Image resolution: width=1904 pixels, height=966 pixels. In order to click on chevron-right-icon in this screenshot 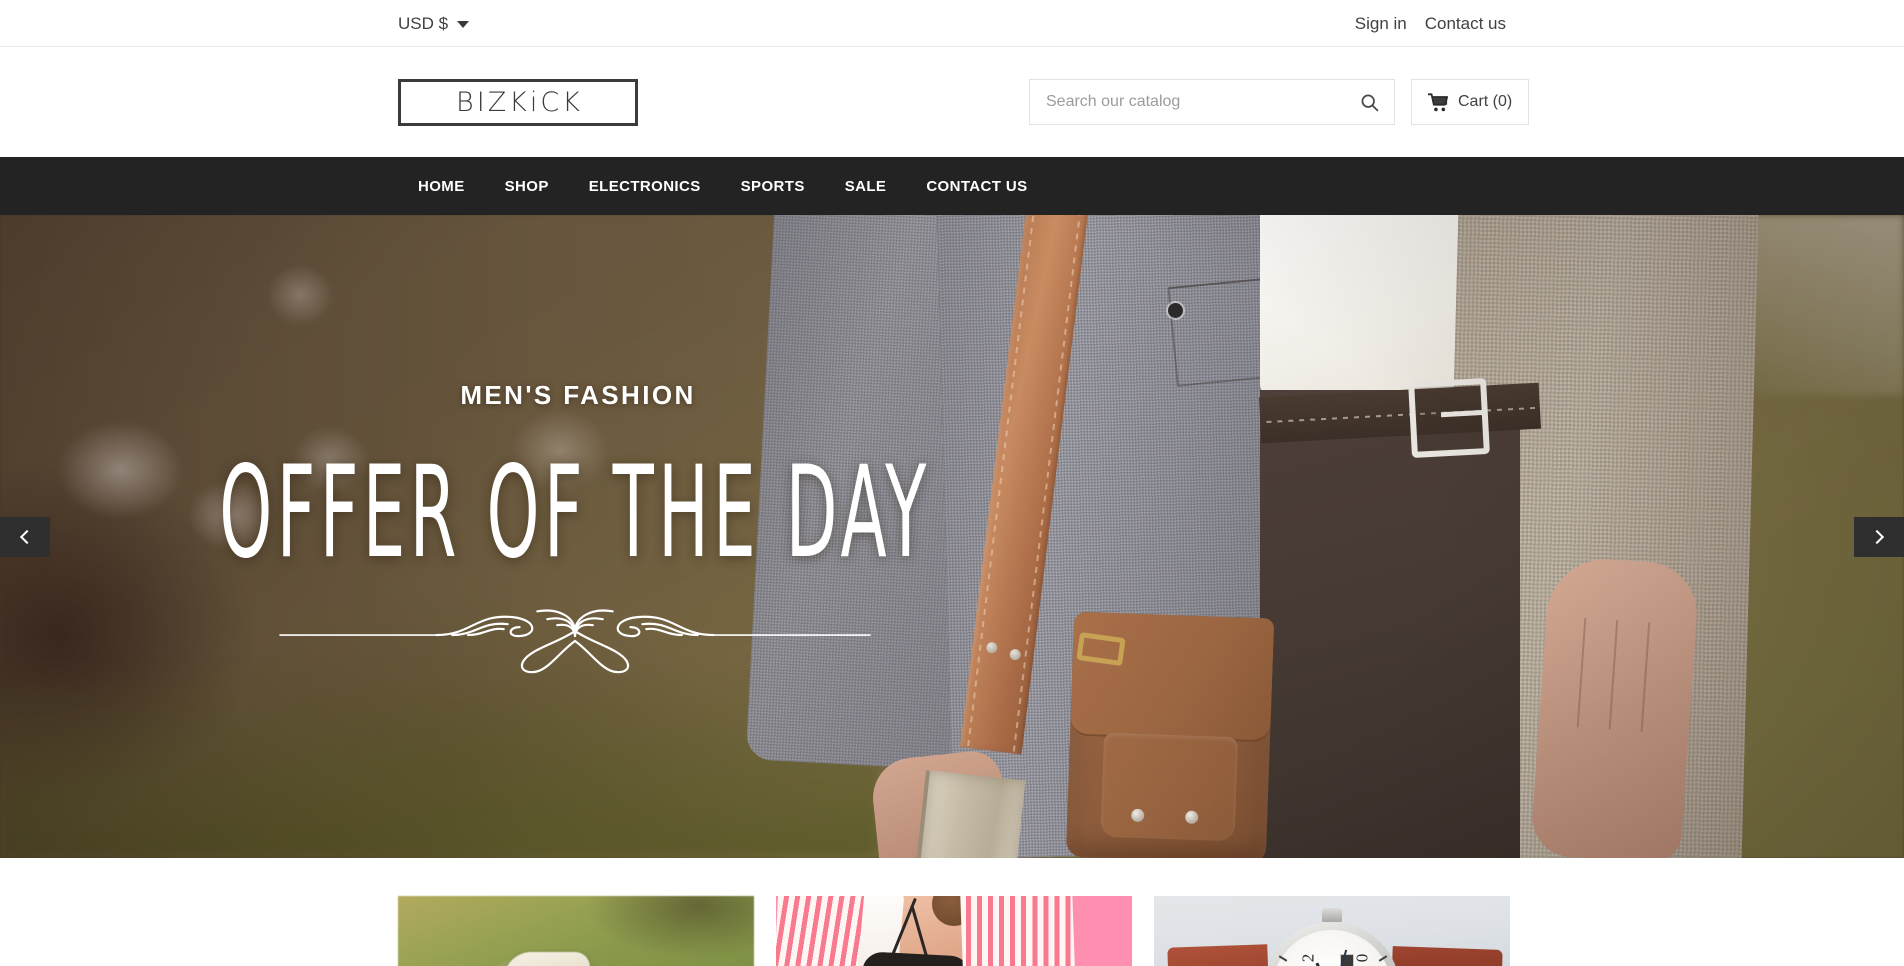, I will do `click(1877, 536)`.